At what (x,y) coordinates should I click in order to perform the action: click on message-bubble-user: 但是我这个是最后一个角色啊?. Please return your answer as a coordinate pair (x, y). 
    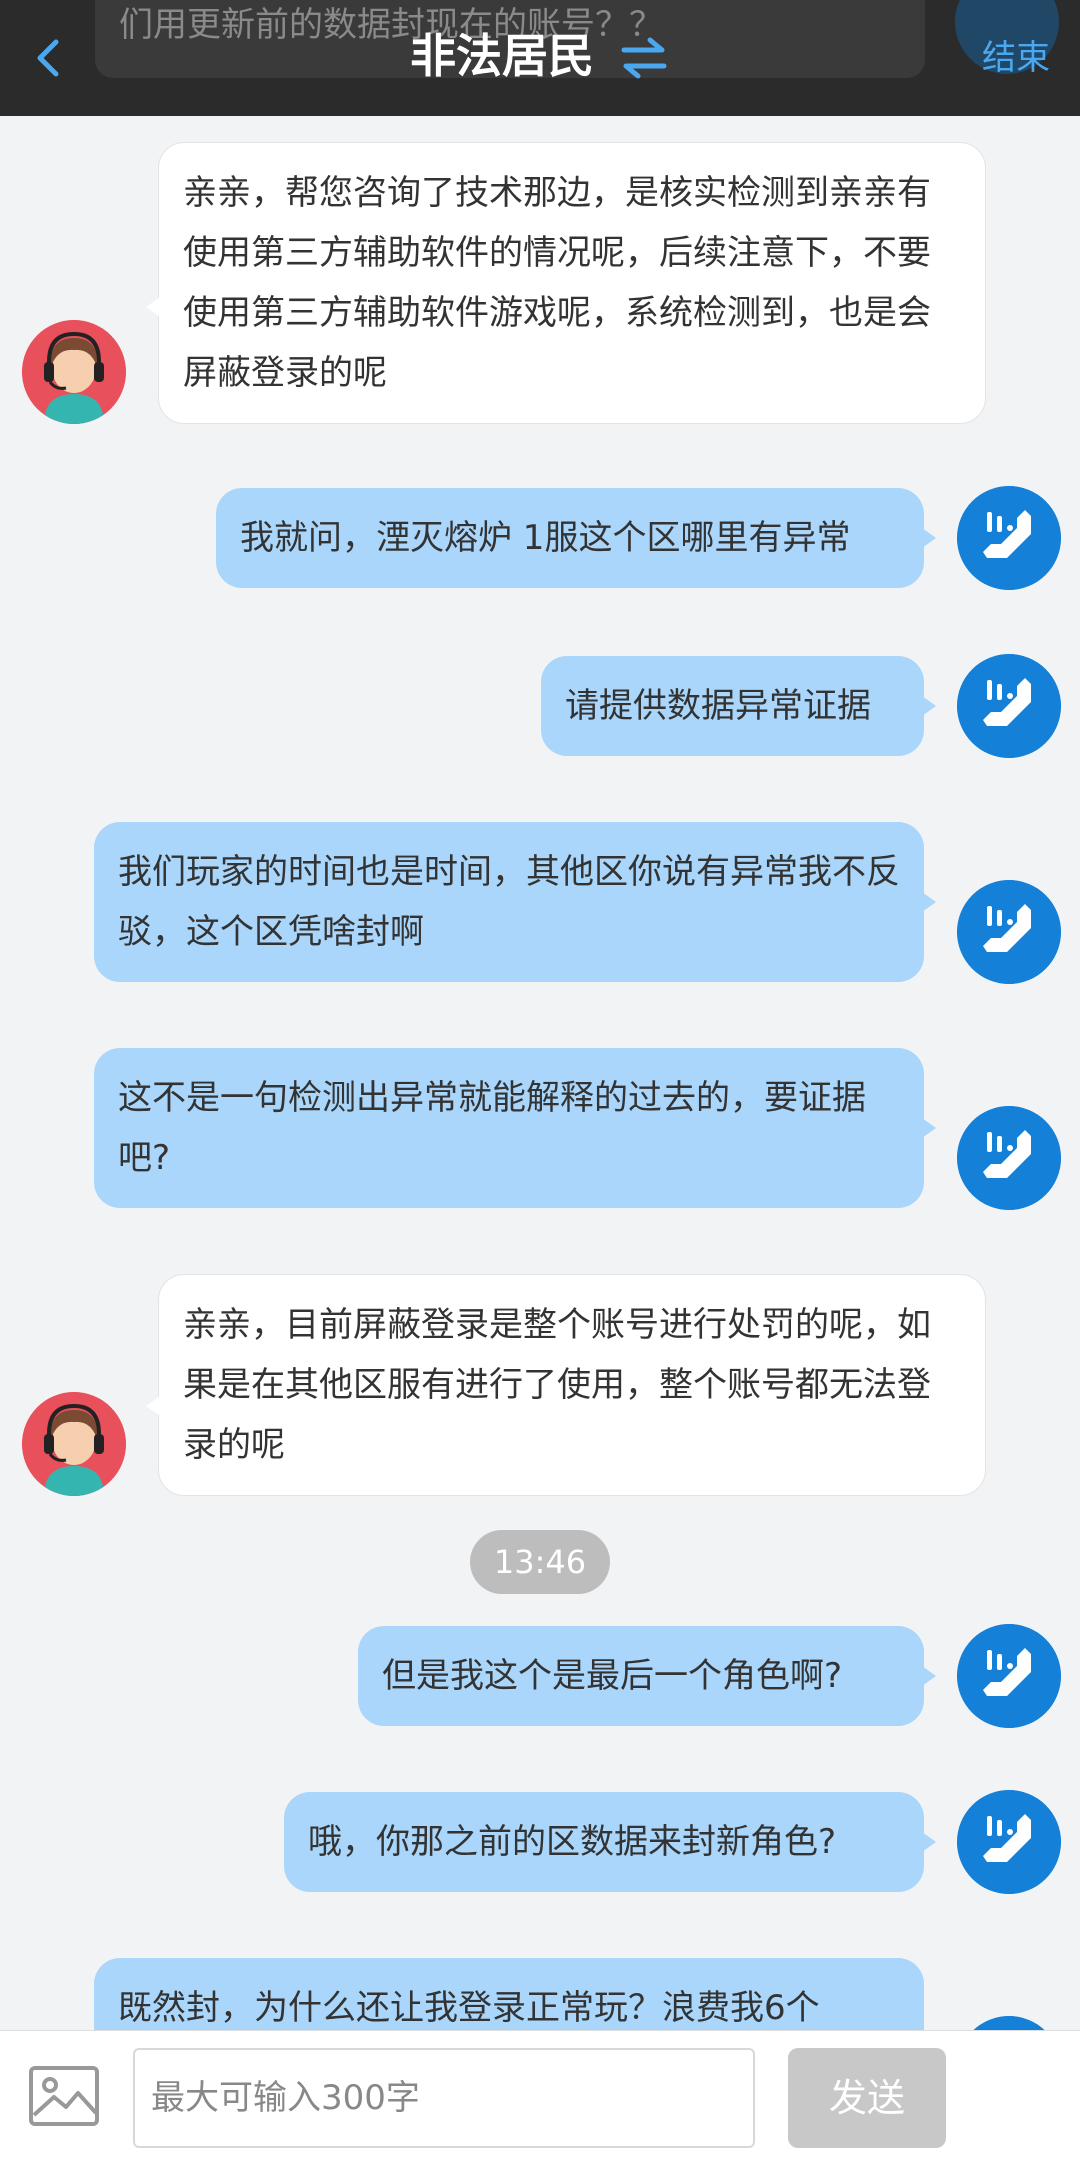
    Looking at the image, I should click on (647, 1676).